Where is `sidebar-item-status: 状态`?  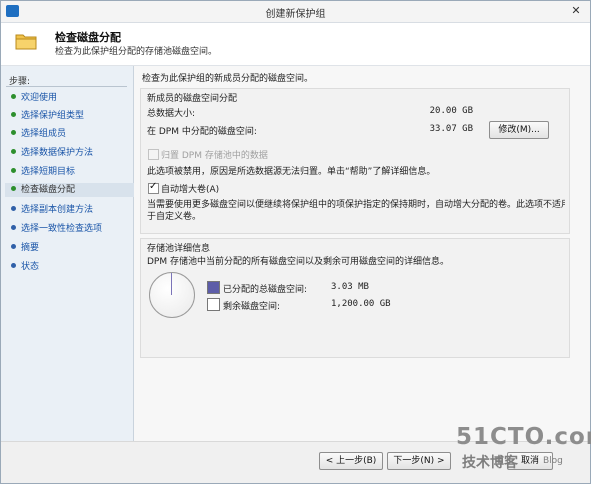 sidebar-item-status: 状态 is located at coordinates (25, 267).